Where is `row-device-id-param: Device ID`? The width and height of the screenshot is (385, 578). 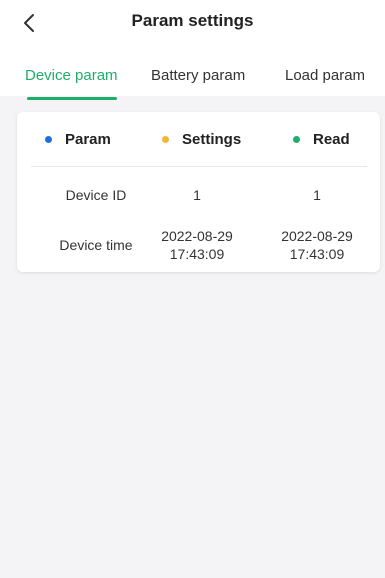
row-device-id-param: Device ID is located at coordinates (96, 195).